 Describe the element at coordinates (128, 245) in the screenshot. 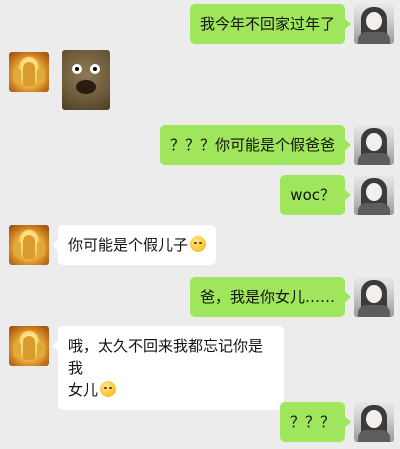

I see `message-text: 你可能是个假儿子` at that location.